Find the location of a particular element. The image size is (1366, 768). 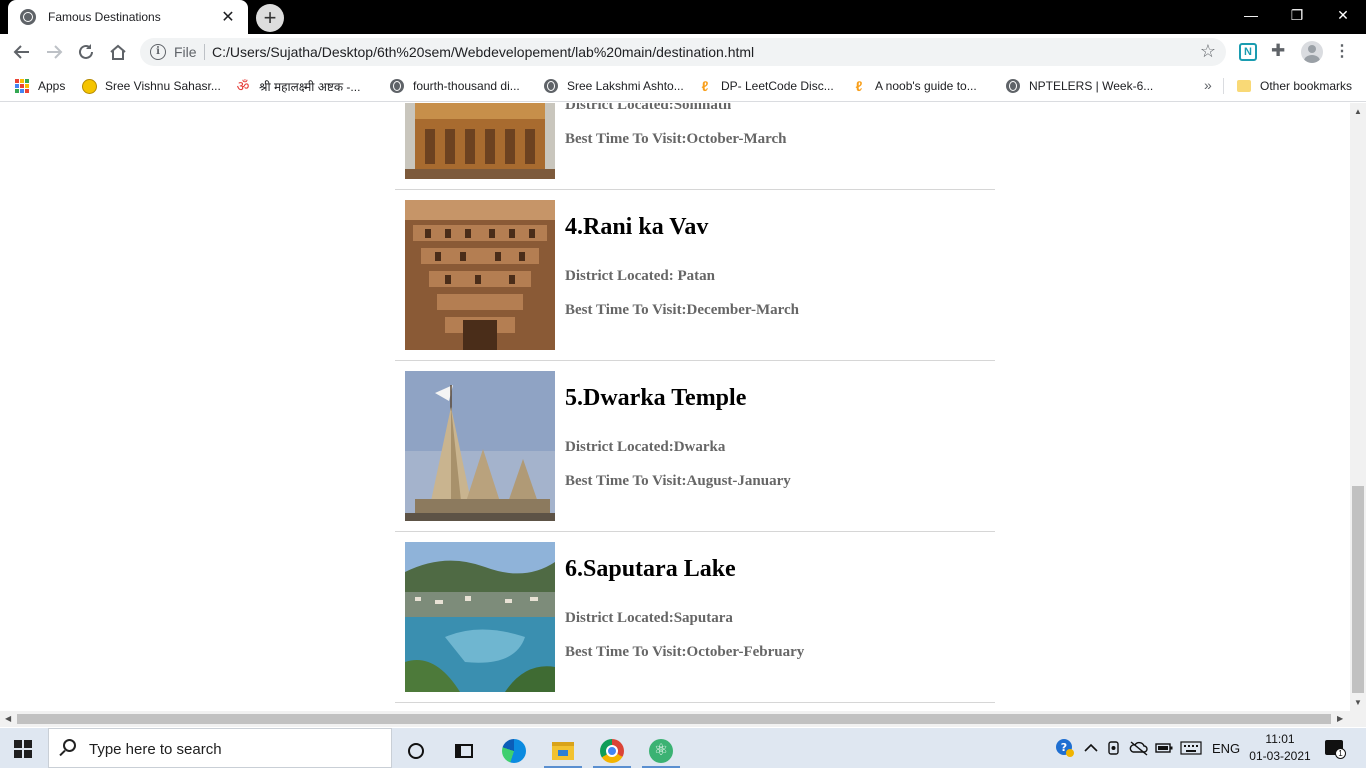

taskbar-clock: 11:01 01-03-2021 is located at coordinates (1280, 748).